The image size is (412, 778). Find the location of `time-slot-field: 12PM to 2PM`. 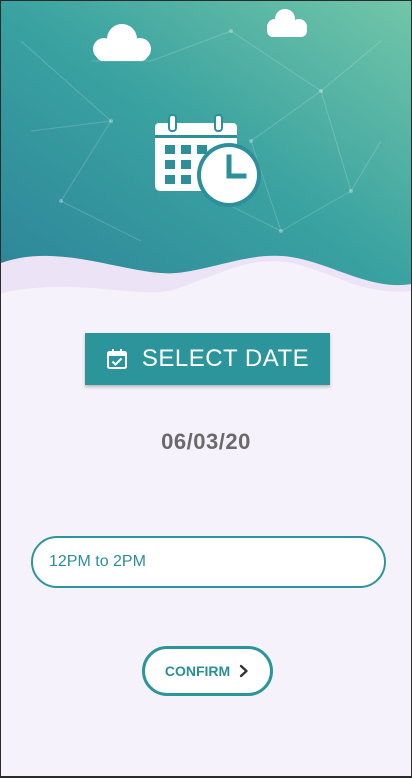

time-slot-field: 12PM to 2PM is located at coordinates (208, 562).